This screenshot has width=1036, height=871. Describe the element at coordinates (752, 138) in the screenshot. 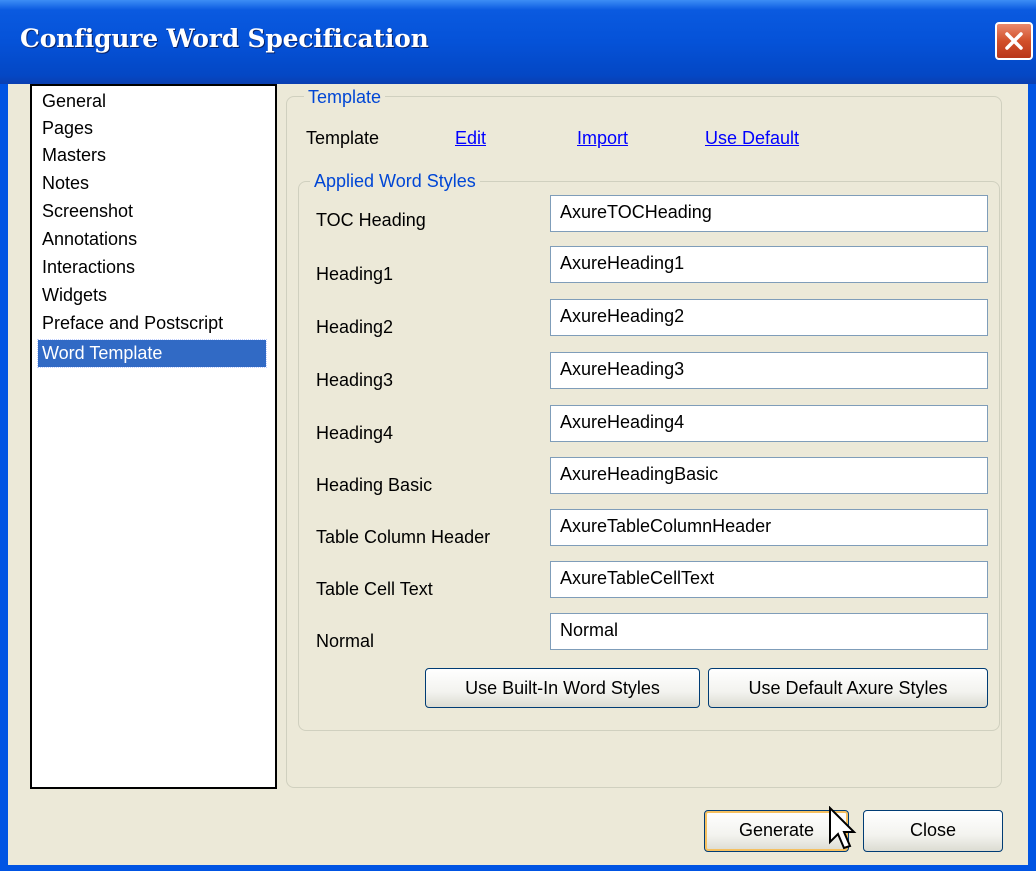

I see `use-default-link: Use Default` at that location.